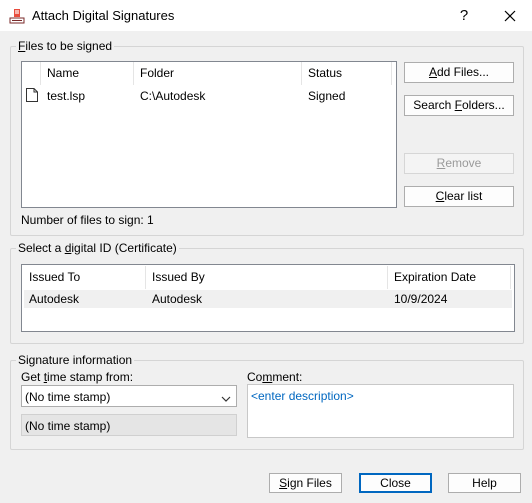 Image resolution: width=532 pixels, height=503 pixels. Describe the element at coordinates (302, 396) in the screenshot. I see `comment-placeholder: <enter description>` at that location.